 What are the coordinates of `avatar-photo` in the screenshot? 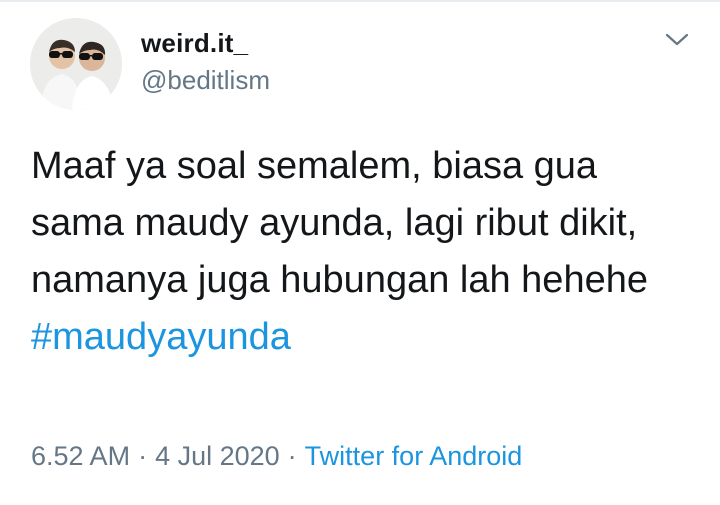 It's located at (76, 64).